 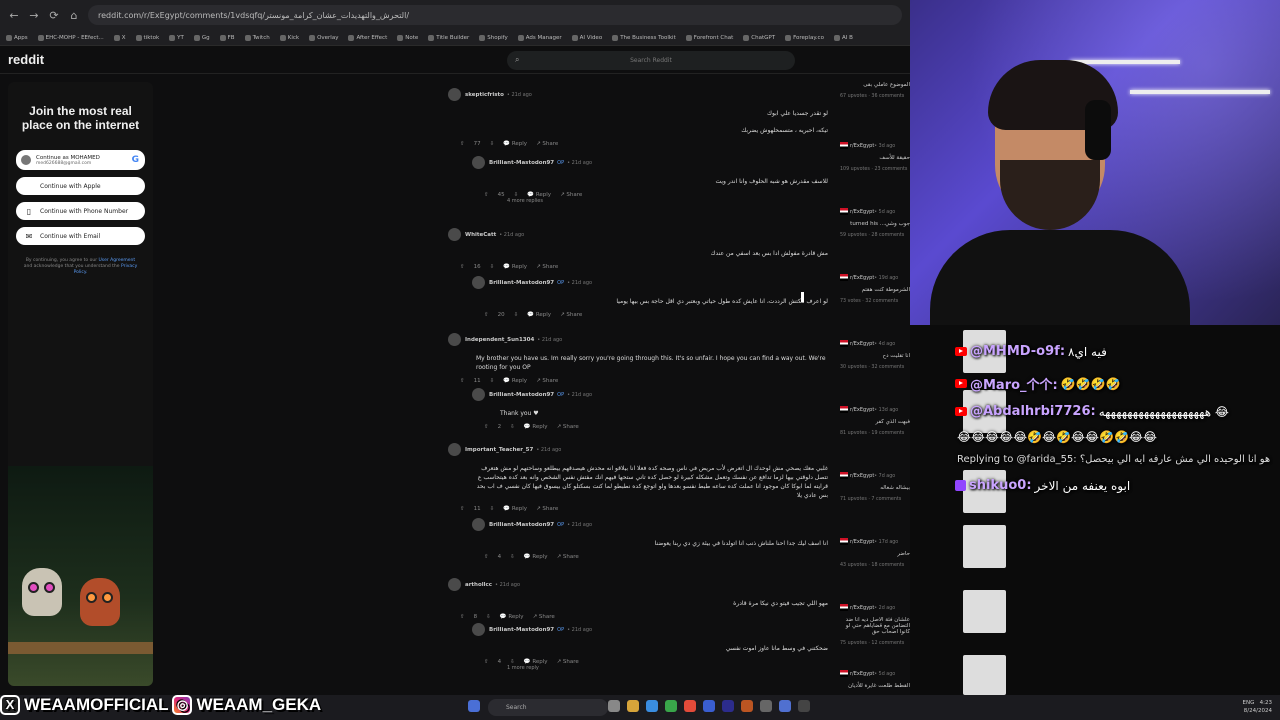 What do you see at coordinates (227, 37) in the screenshot?
I see `bookmark-item: FB` at bounding box center [227, 37].